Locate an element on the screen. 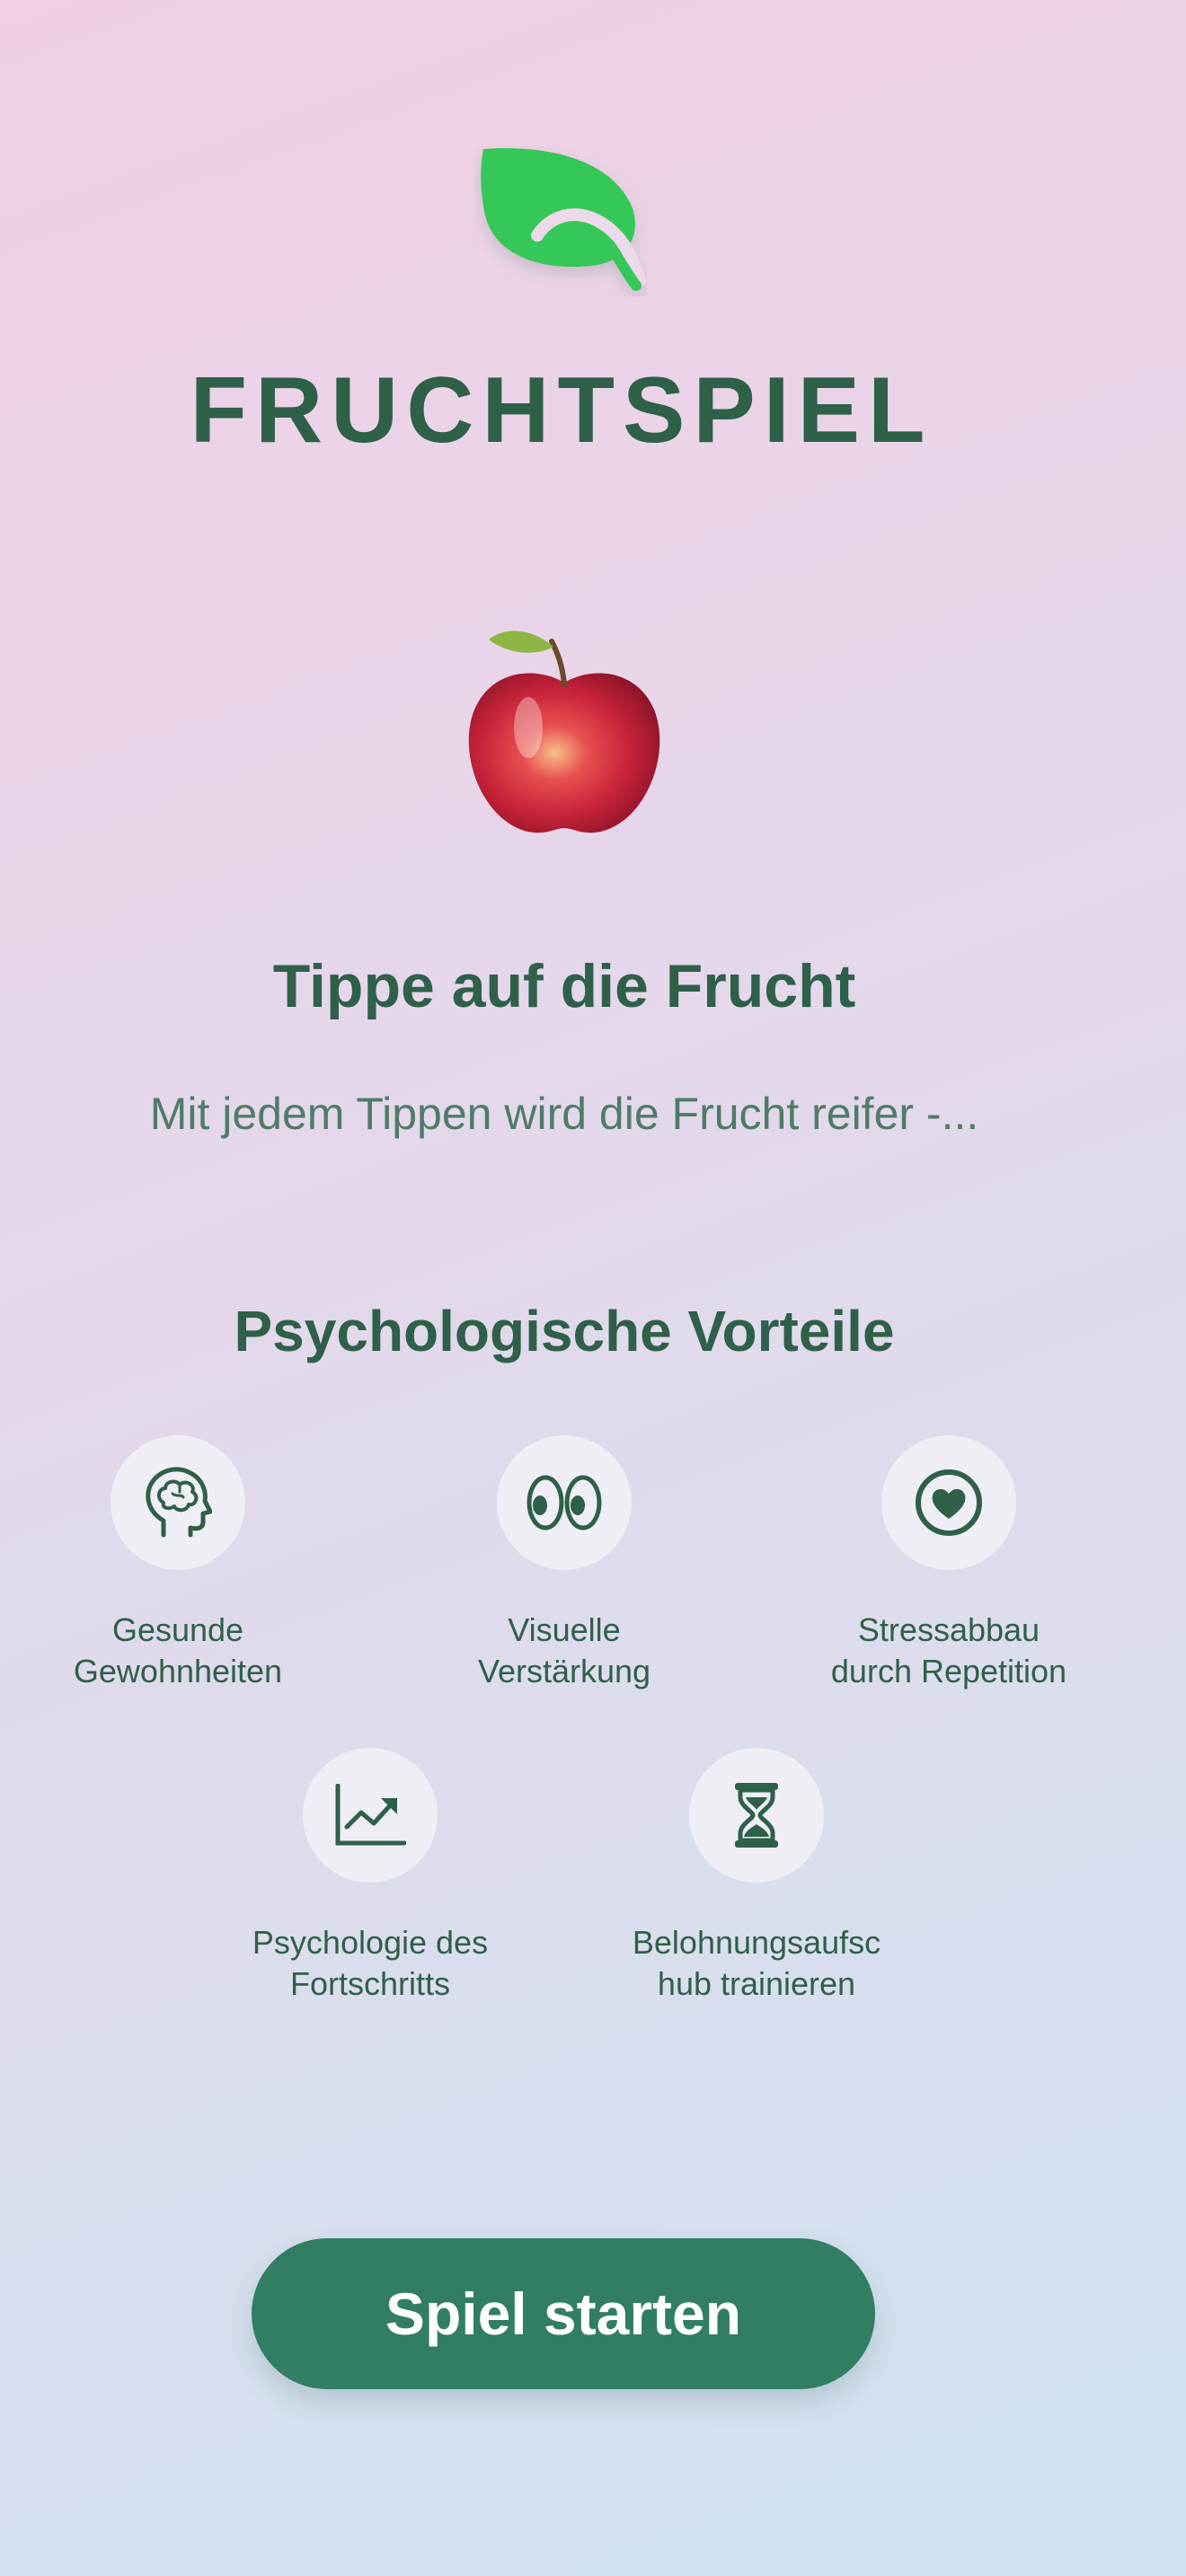  benefit-item: Belohnungsaufsc hub trainieren is located at coordinates (756, 1876).